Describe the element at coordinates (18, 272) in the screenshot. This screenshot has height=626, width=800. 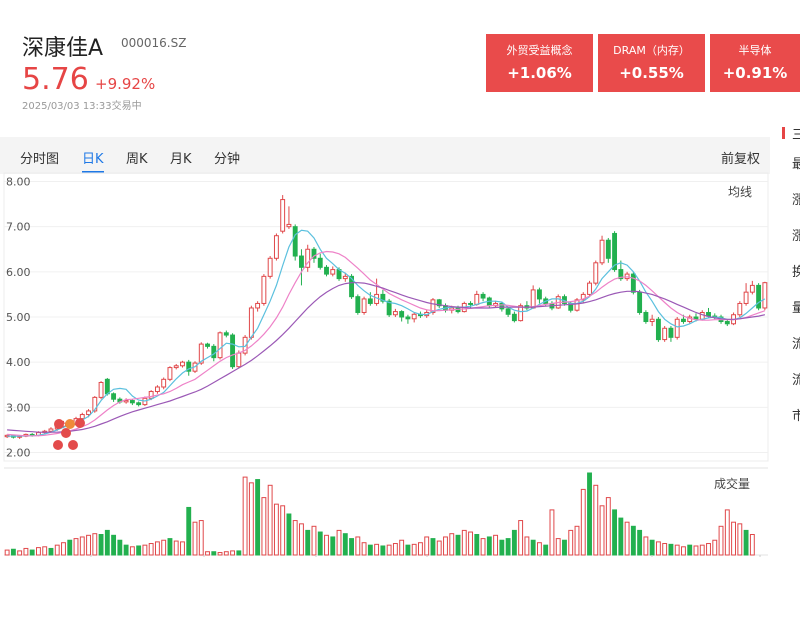
I see `y-tick-label: 6.00` at that location.